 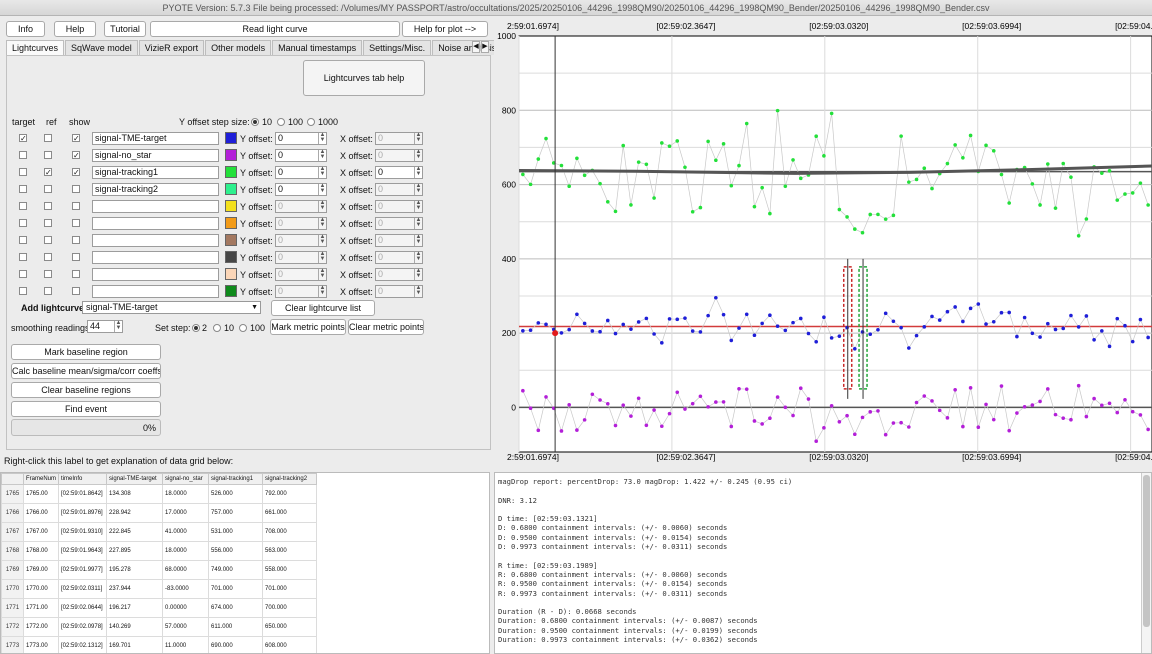 I want to click on tutorial-button: Tutorial, so click(x=125, y=29).